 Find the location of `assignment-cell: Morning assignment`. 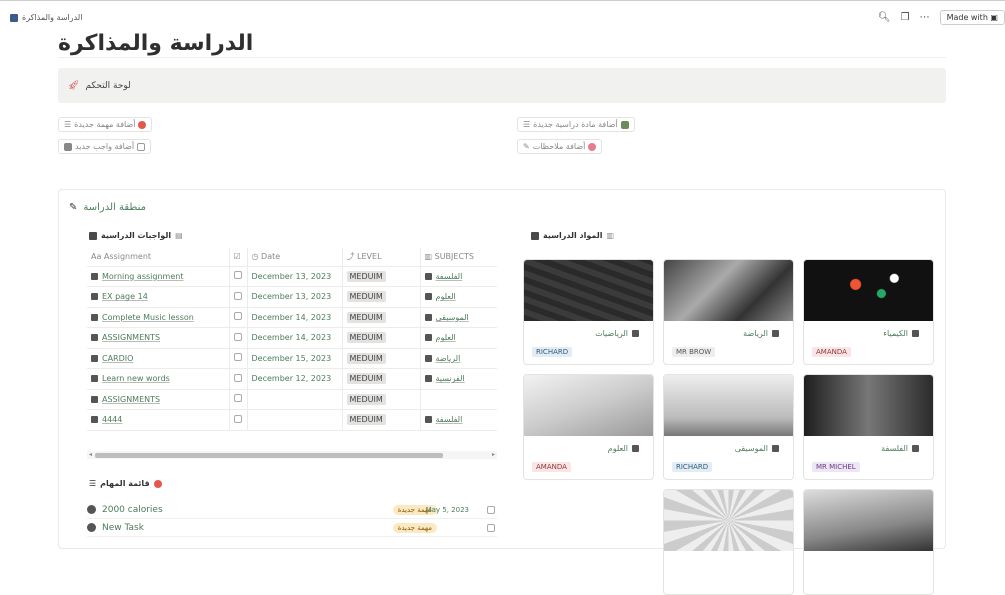

assignment-cell: Morning assignment is located at coordinates (158, 276).